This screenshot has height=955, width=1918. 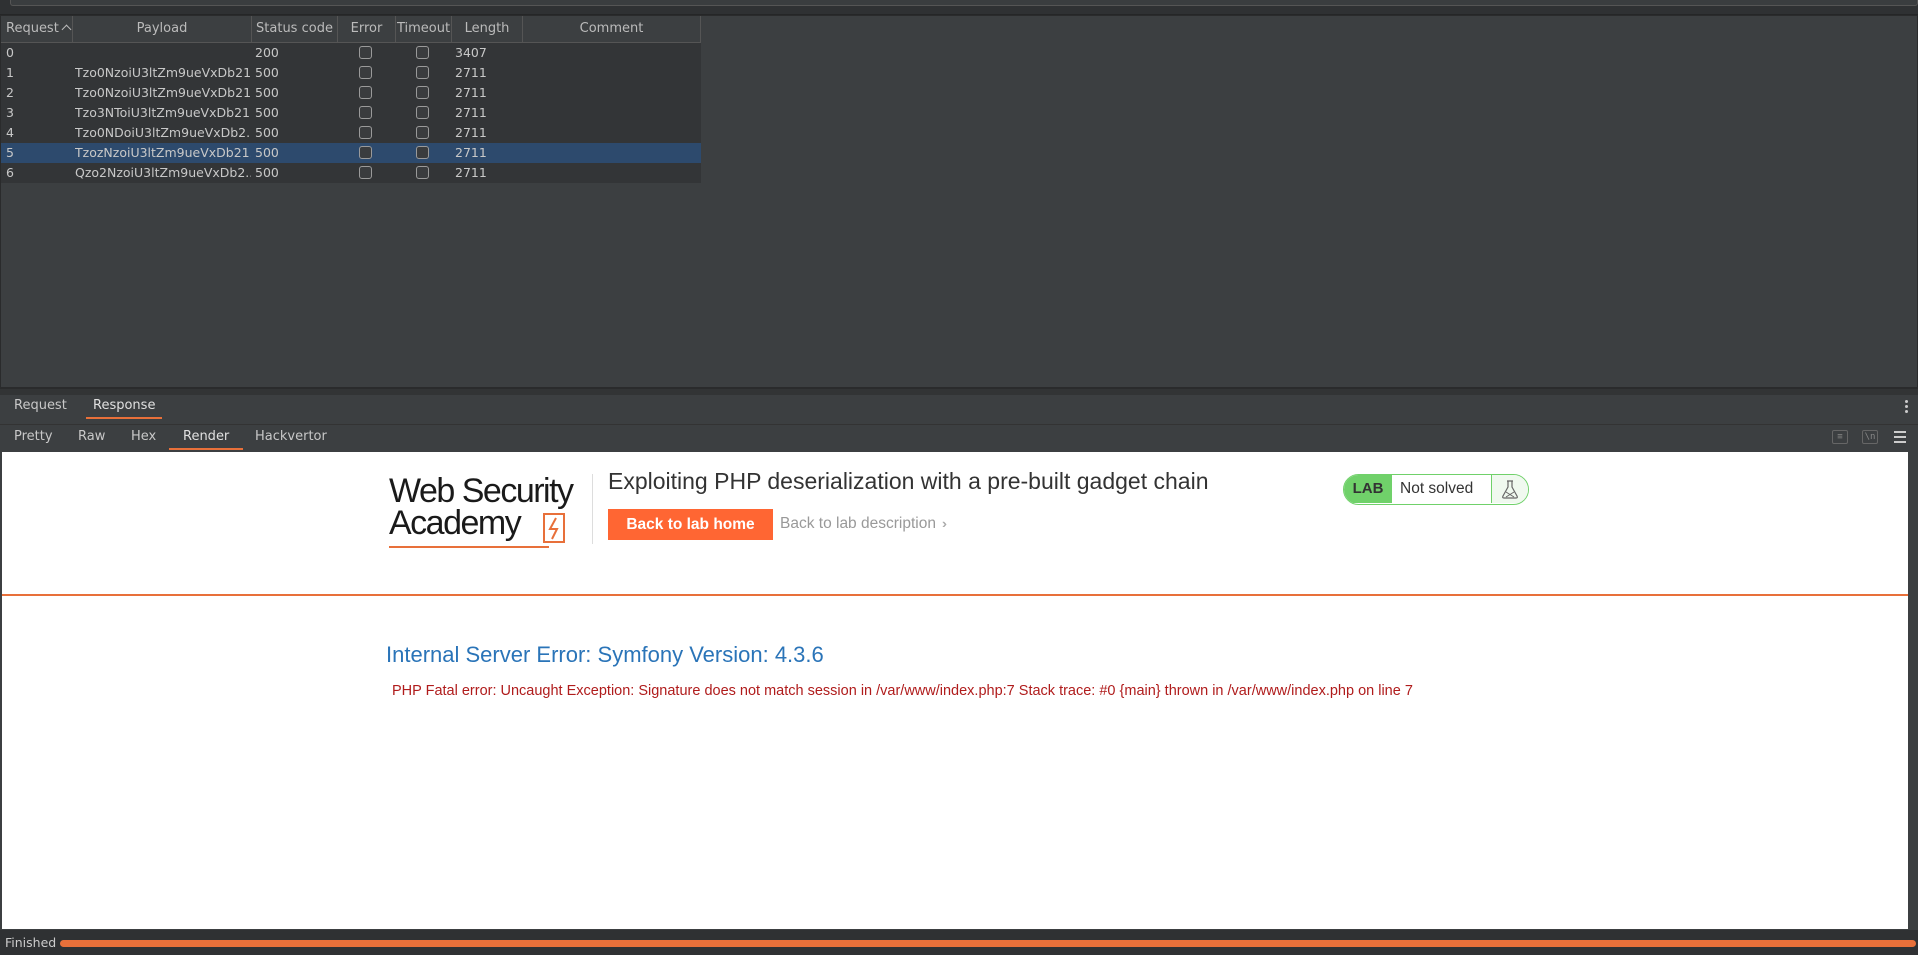 What do you see at coordinates (291, 437) in the screenshot?
I see `tab-hackvertor: Hackvertor` at bounding box center [291, 437].